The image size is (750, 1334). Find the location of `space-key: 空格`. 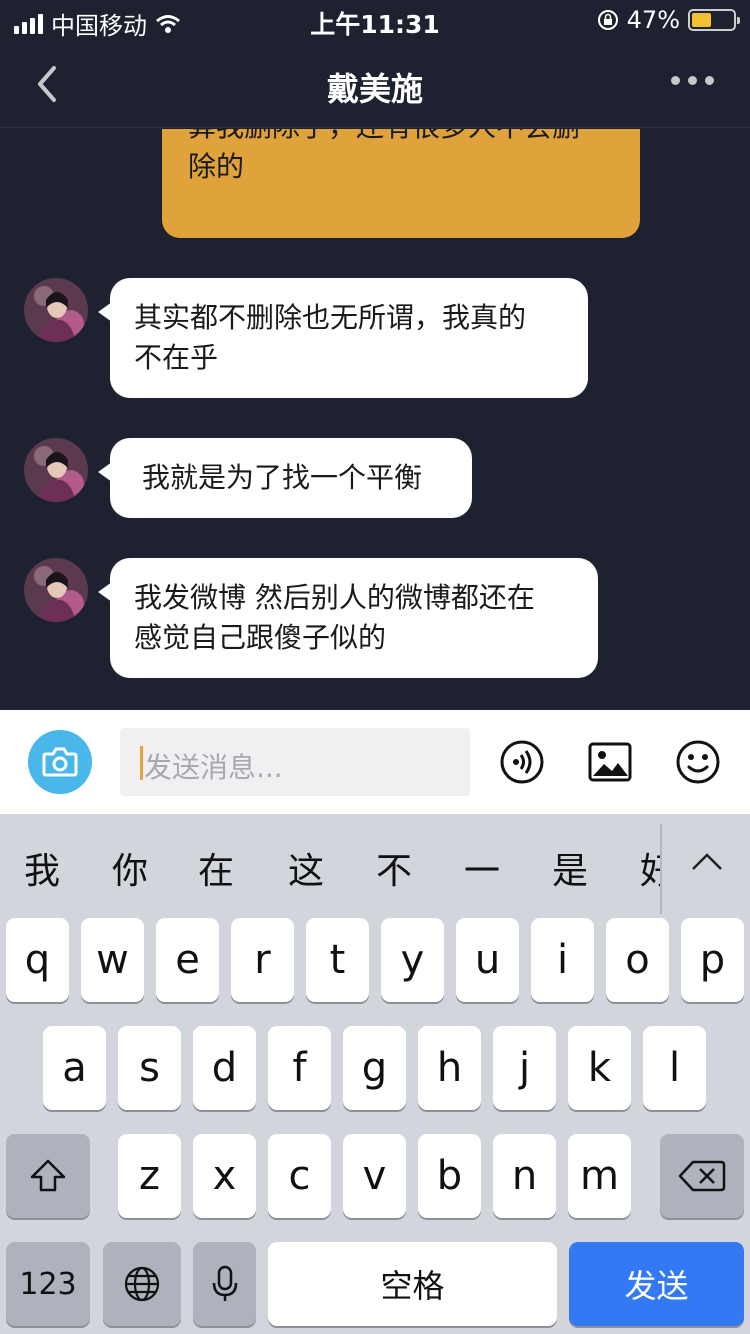

space-key: 空格 is located at coordinates (412, 1284).